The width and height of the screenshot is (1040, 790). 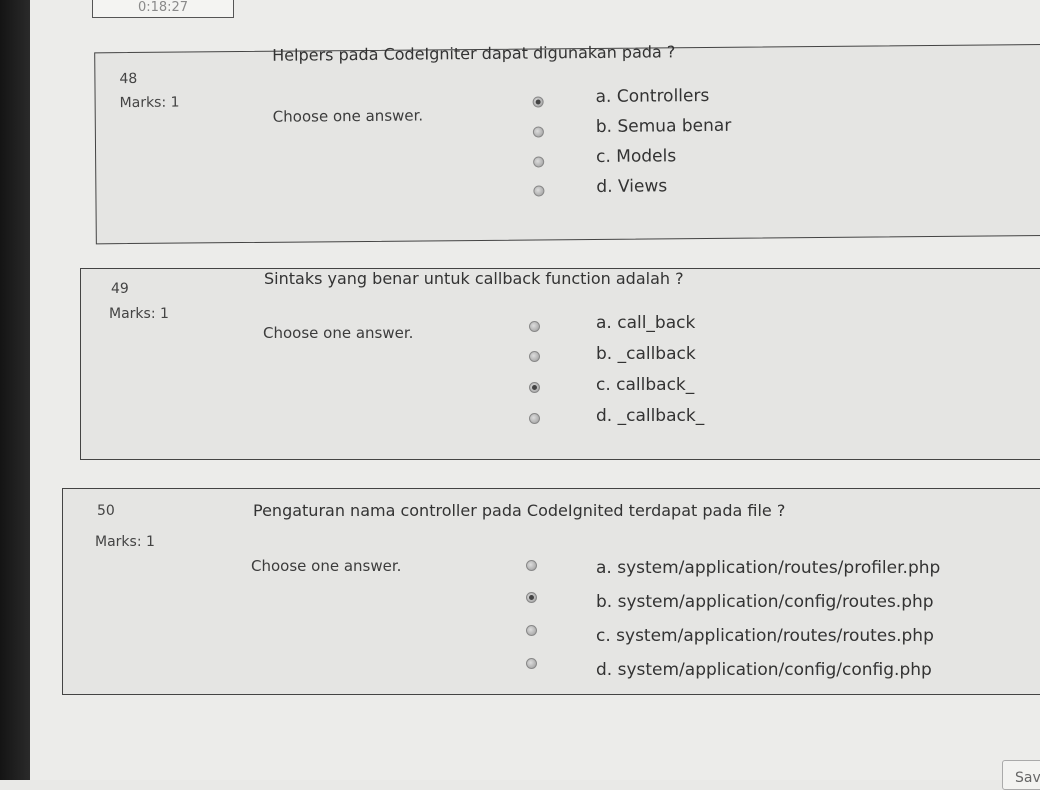 I want to click on save-button: Save w, so click(x=1021, y=775).